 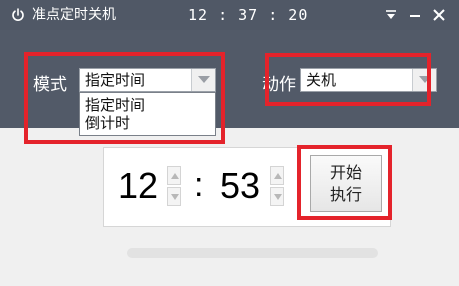 What do you see at coordinates (115, 105) in the screenshot?
I see `mode-option-specified-time: 指定时间` at bounding box center [115, 105].